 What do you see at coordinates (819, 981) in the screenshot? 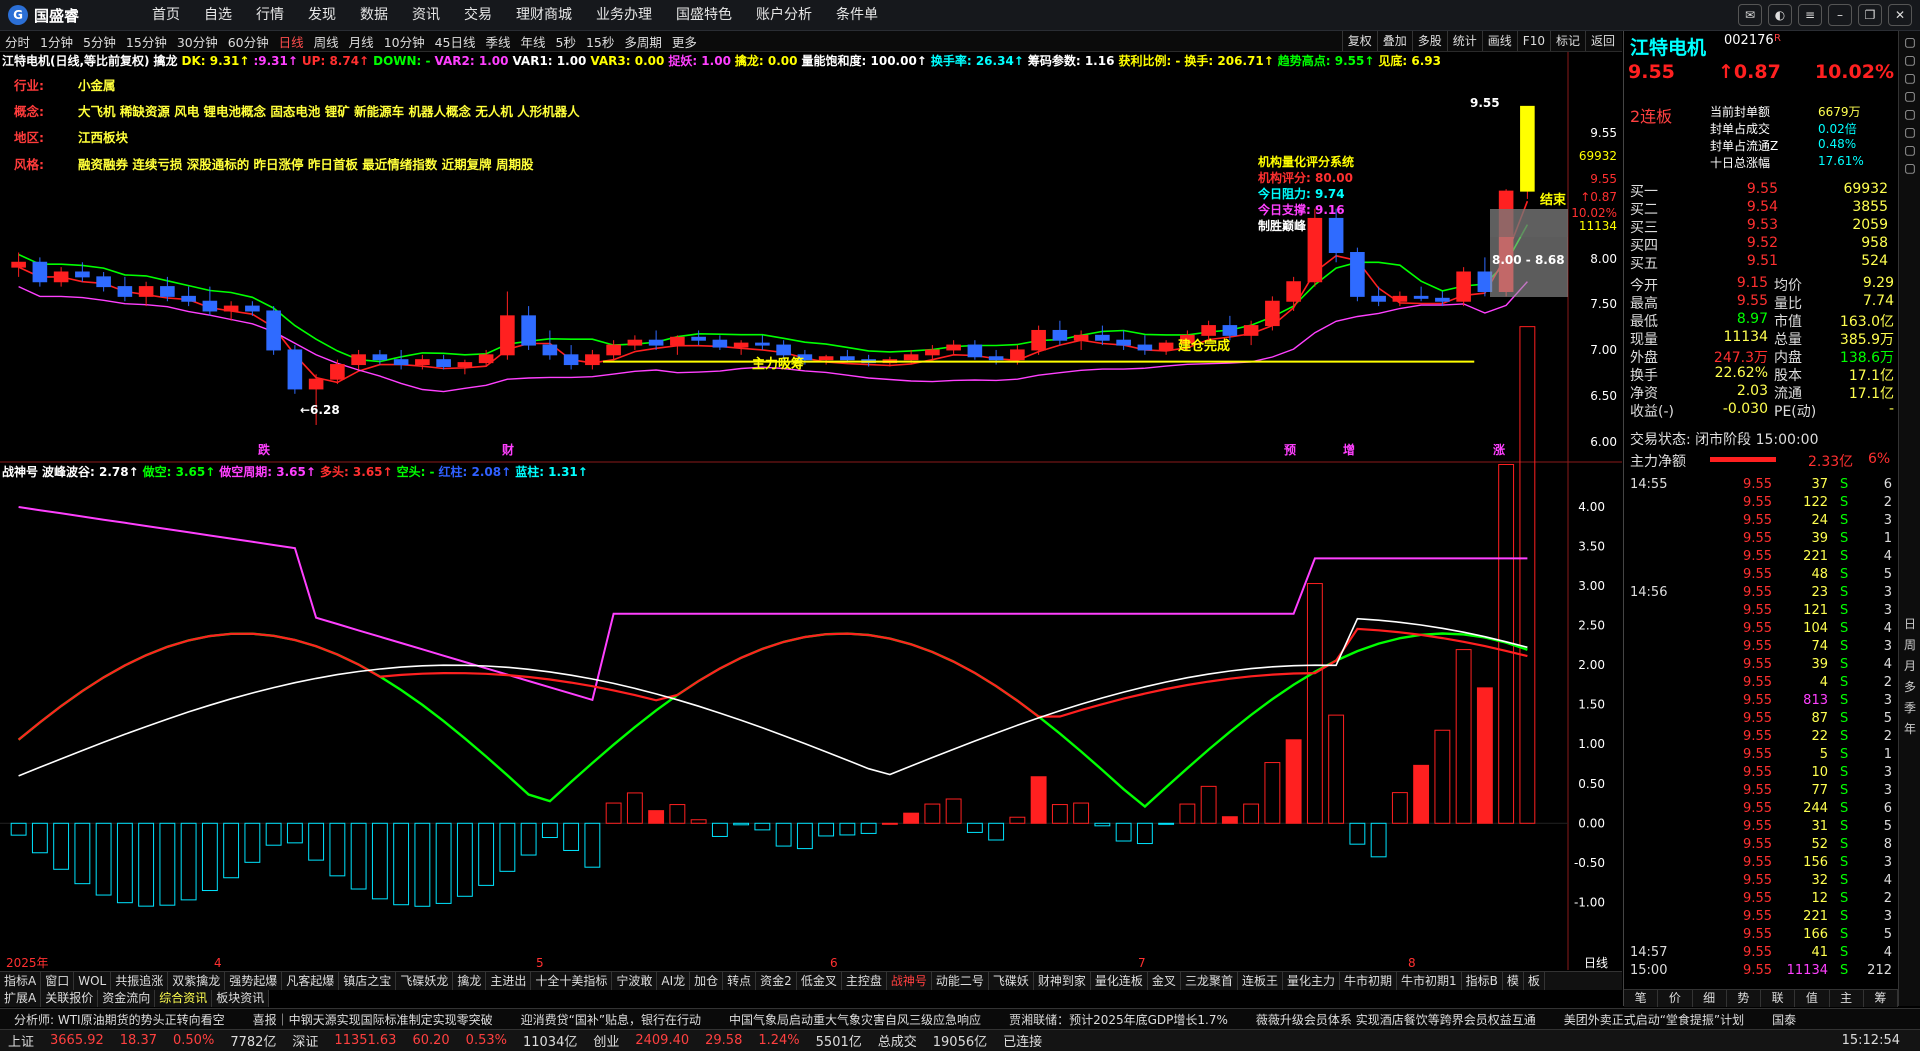
I see `indicator-tab: 低金叉` at bounding box center [819, 981].